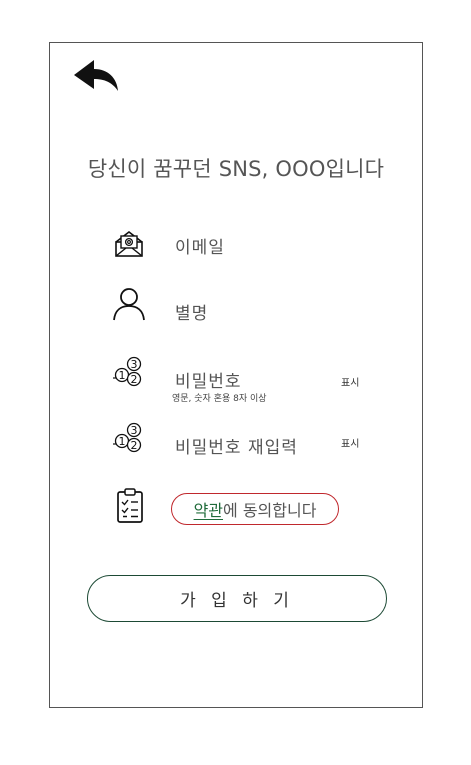 The height and width of the screenshot is (765, 471). I want to click on password-show-toggle: 표시, so click(350, 381).